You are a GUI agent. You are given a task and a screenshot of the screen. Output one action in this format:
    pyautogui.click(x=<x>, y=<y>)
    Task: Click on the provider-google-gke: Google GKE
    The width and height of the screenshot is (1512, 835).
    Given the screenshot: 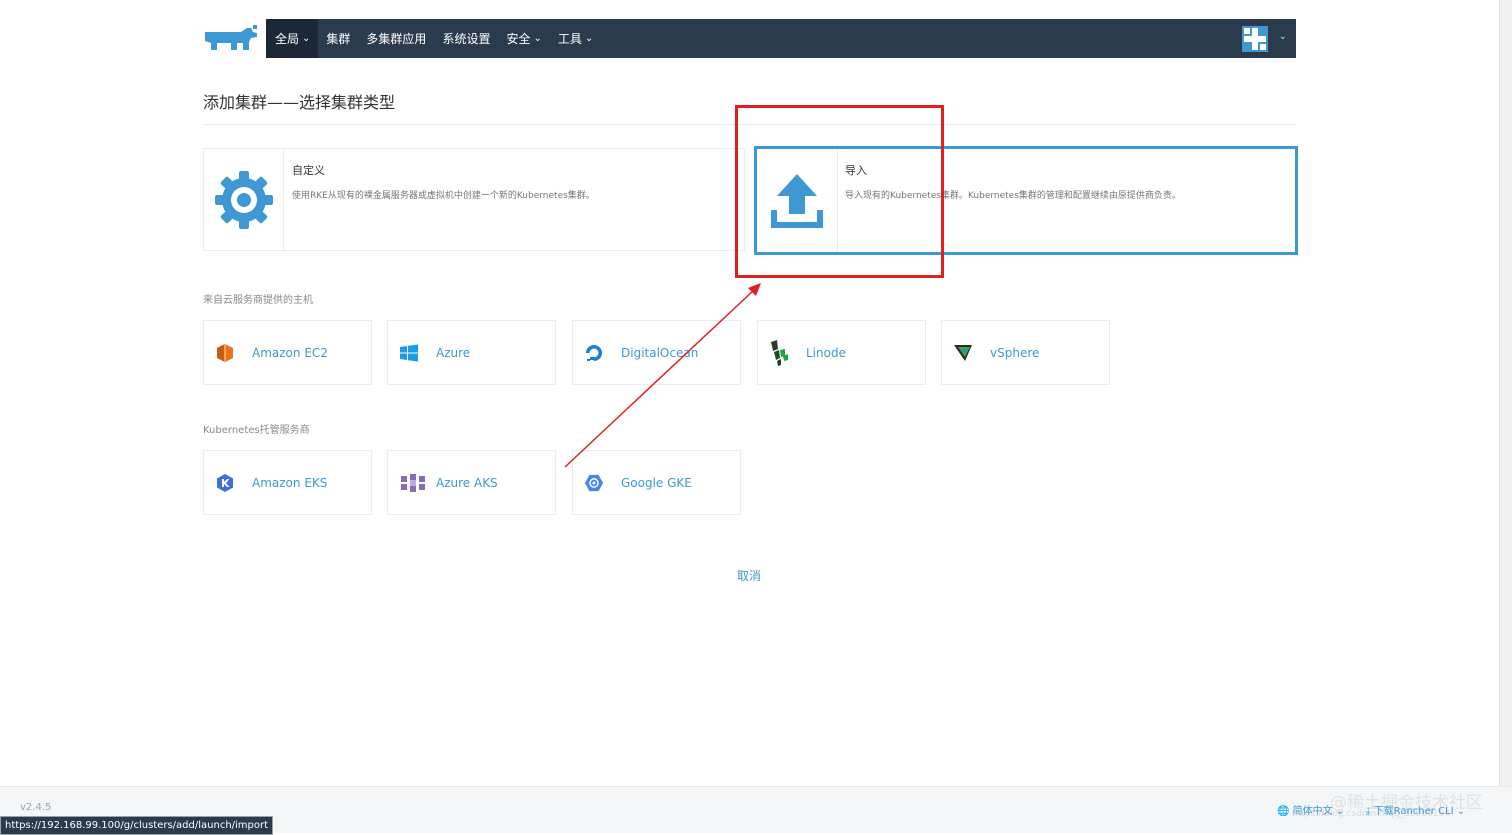 What is the action you would take?
    pyautogui.click(x=656, y=482)
    